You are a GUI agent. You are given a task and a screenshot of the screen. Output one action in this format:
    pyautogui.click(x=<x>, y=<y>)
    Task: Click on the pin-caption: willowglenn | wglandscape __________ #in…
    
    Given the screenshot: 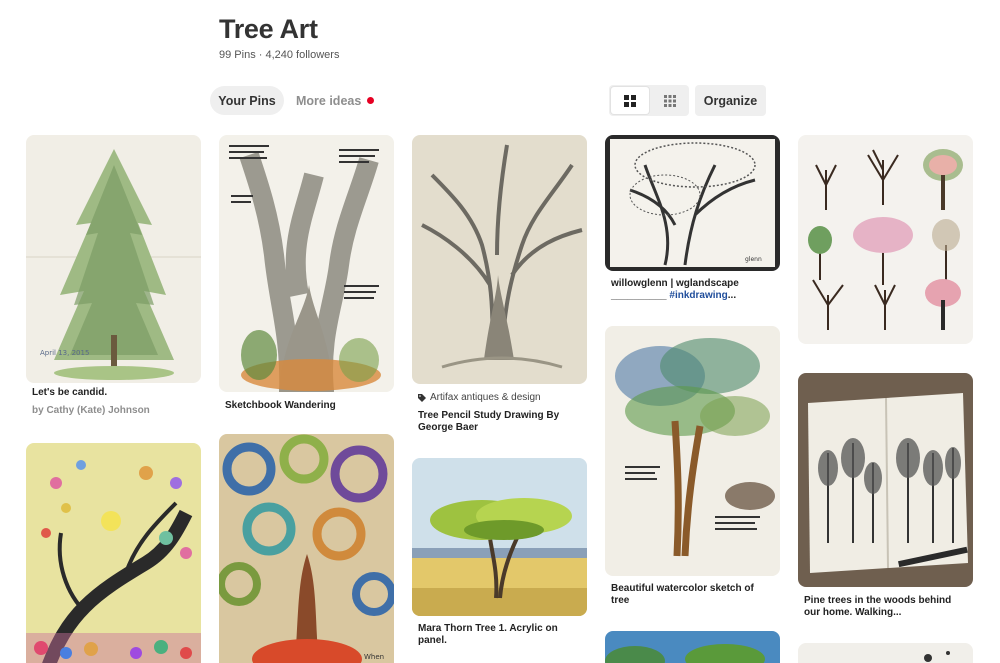 What is the action you would take?
    pyautogui.click(x=692, y=290)
    